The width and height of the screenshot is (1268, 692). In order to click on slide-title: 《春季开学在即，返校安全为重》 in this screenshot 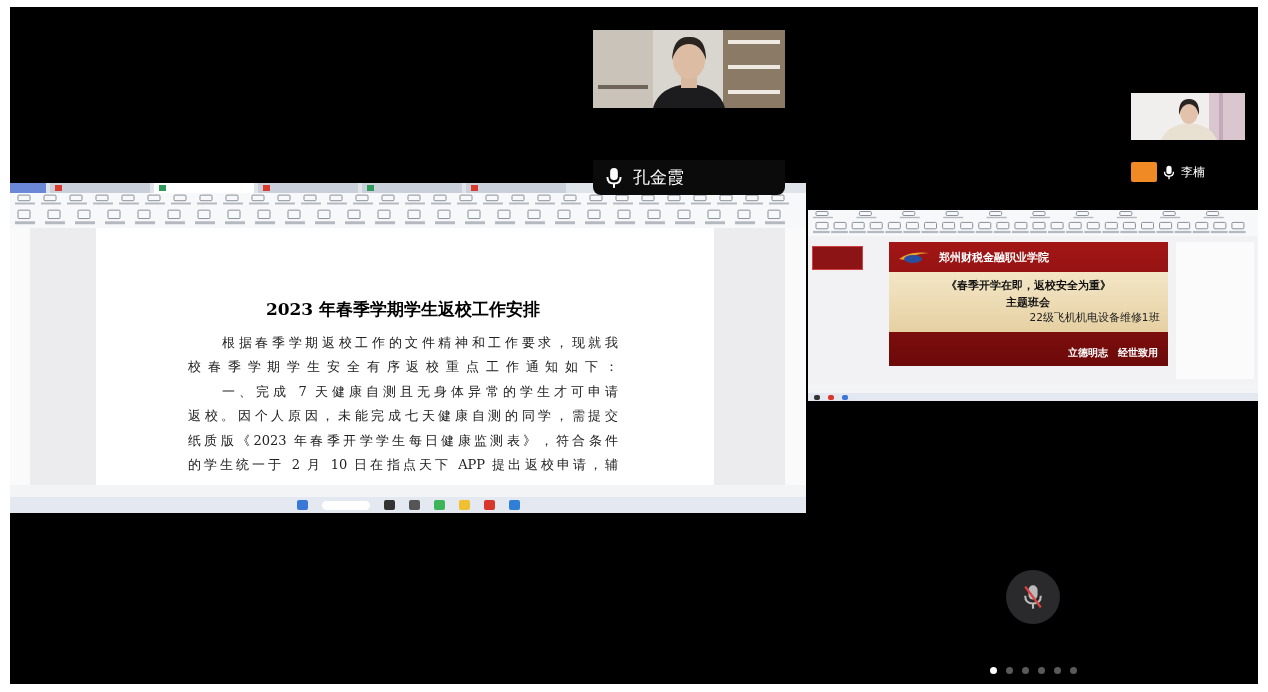, I will do `click(1028, 286)`.